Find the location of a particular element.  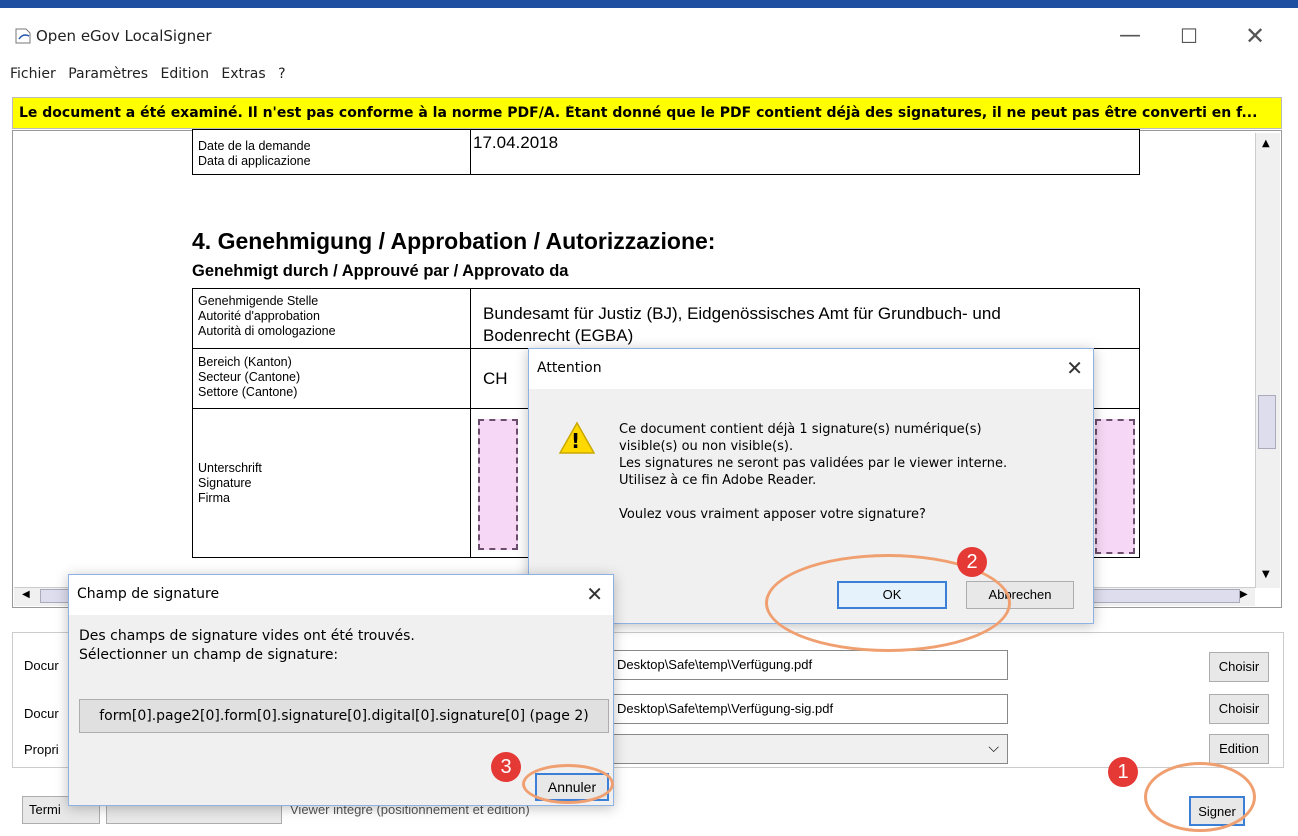

row2-label-it: Settore (Cantone) is located at coordinates (248, 392).